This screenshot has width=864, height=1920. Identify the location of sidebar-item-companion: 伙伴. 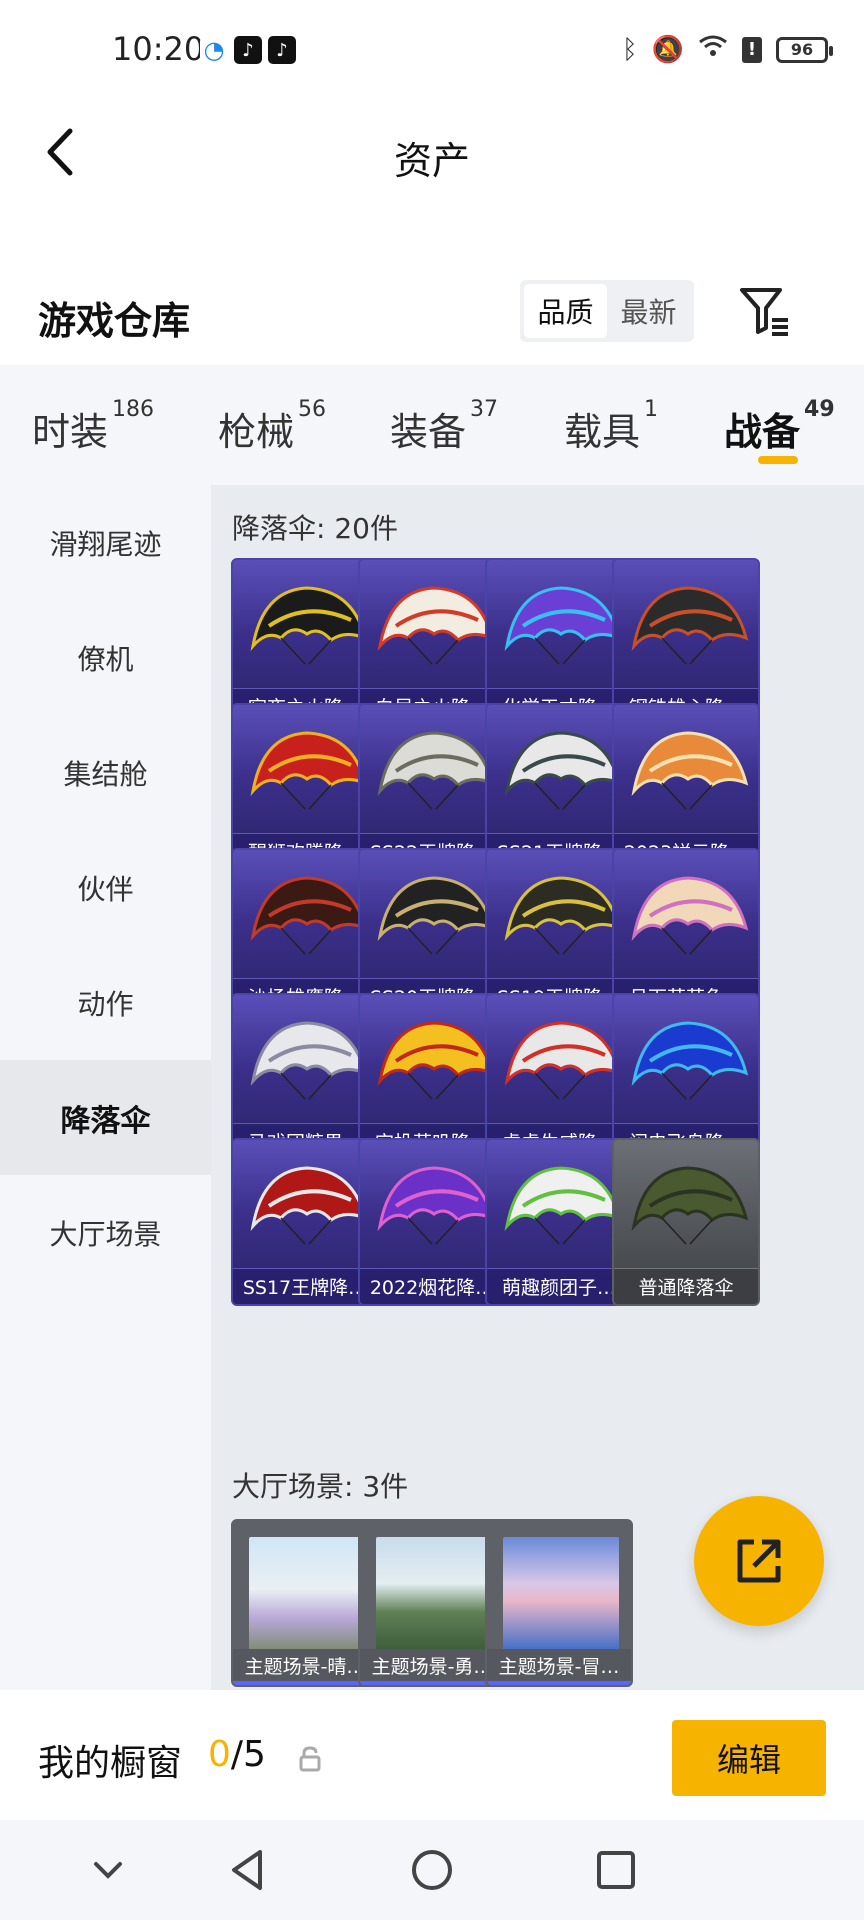
(105, 887).